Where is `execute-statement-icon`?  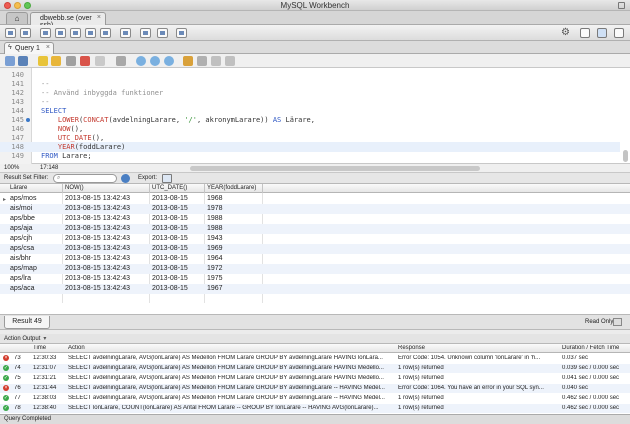
execute-statement-icon is located at coordinates (56, 61).